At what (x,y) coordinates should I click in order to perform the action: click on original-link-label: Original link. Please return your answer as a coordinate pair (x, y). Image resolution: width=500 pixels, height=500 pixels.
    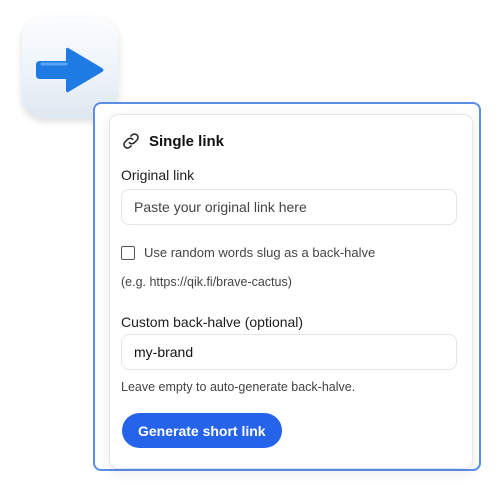
    Looking at the image, I should click on (158, 175).